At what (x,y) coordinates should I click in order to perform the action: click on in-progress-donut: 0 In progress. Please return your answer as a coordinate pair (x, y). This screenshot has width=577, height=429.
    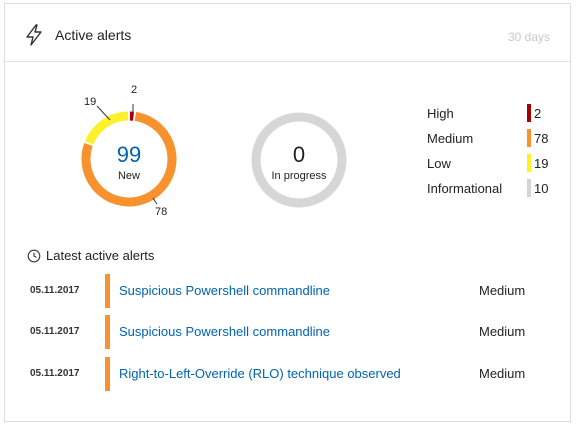
    Looking at the image, I should click on (299, 160).